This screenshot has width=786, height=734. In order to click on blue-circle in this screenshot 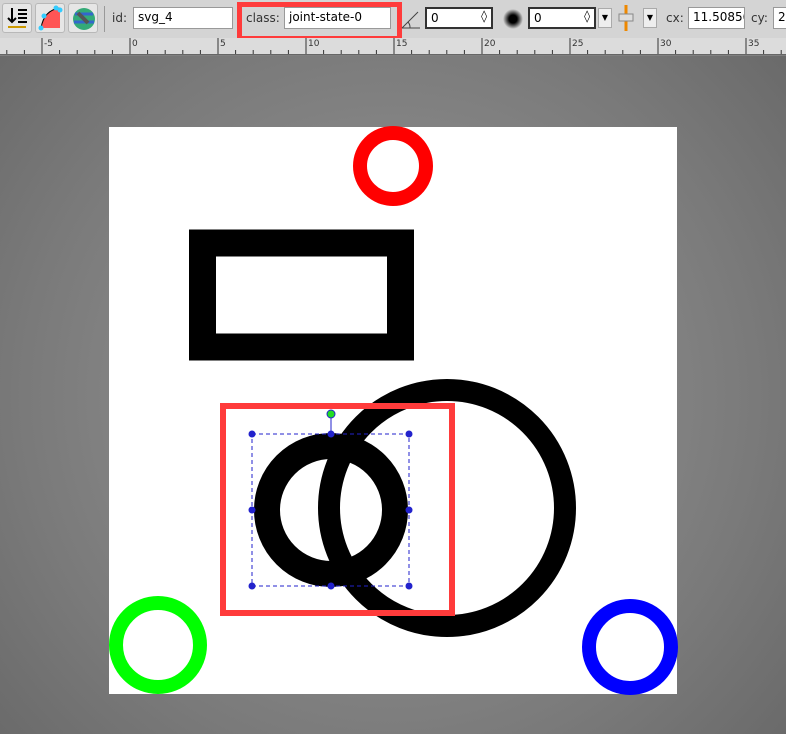, I will do `click(630, 647)`.